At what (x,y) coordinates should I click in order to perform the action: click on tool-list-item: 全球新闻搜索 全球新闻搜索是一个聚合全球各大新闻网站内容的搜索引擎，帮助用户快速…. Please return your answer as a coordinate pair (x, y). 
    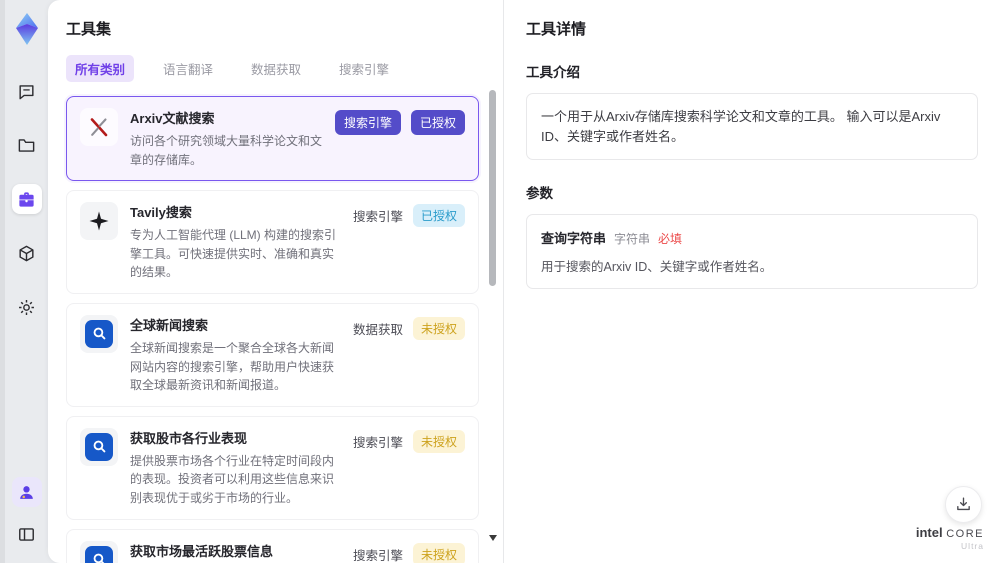
    Looking at the image, I should click on (272, 354).